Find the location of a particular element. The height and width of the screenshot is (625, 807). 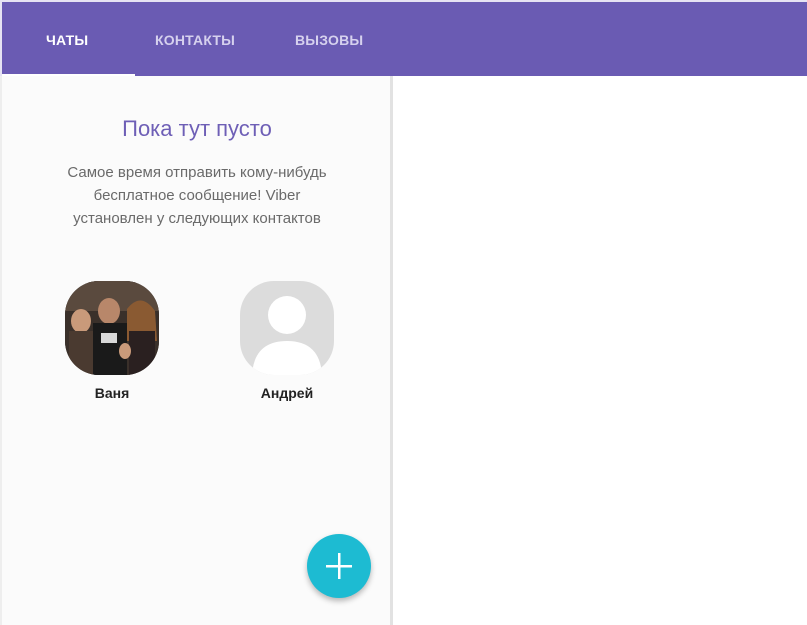

contact-name: Ваня is located at coordinates (112, 393).